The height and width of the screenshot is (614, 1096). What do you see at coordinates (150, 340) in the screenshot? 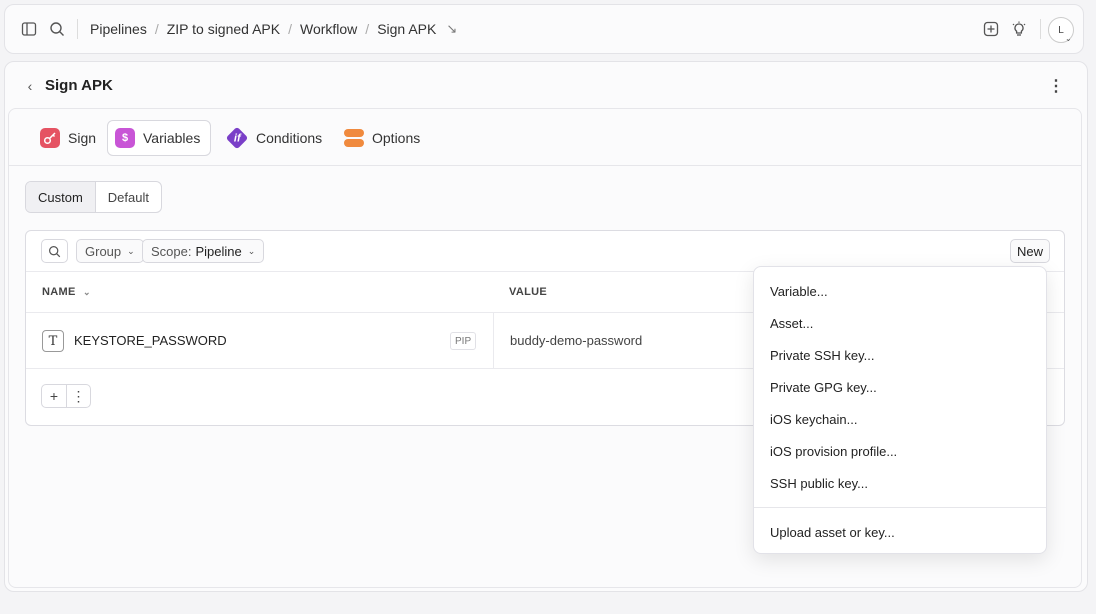
I see `variable-name: KEYSTORE_PASSWORD` at bounding box center [150, 340].